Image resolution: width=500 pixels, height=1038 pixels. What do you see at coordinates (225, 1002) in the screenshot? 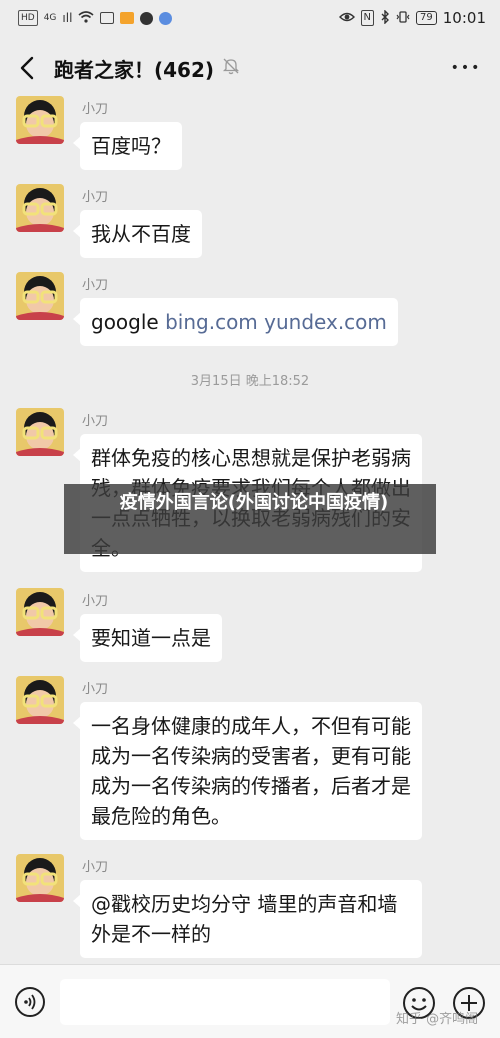
I see `message-input` at bounding box center [225, 1002].